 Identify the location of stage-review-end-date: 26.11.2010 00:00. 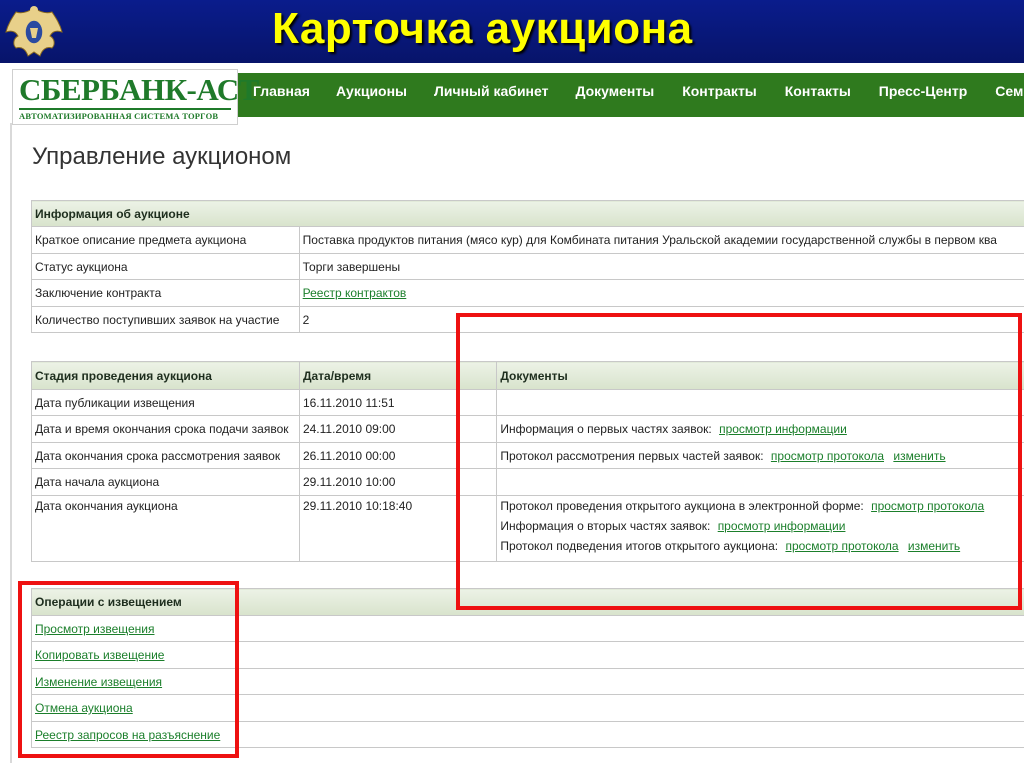
(398, 455).